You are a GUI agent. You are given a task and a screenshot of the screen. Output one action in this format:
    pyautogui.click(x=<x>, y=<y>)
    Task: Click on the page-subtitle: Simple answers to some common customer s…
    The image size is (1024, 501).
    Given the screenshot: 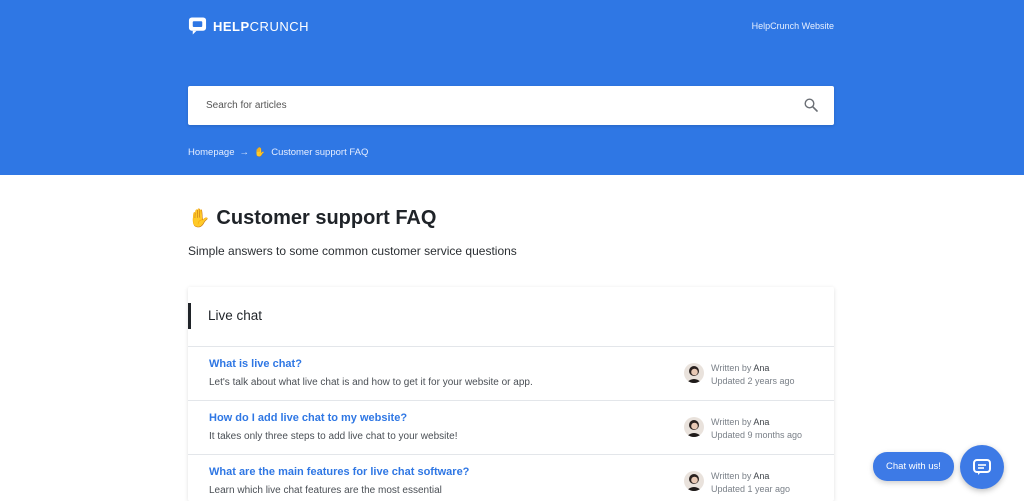 What is the action you would take?
    pyautogui.click(x=352, y=251)
    